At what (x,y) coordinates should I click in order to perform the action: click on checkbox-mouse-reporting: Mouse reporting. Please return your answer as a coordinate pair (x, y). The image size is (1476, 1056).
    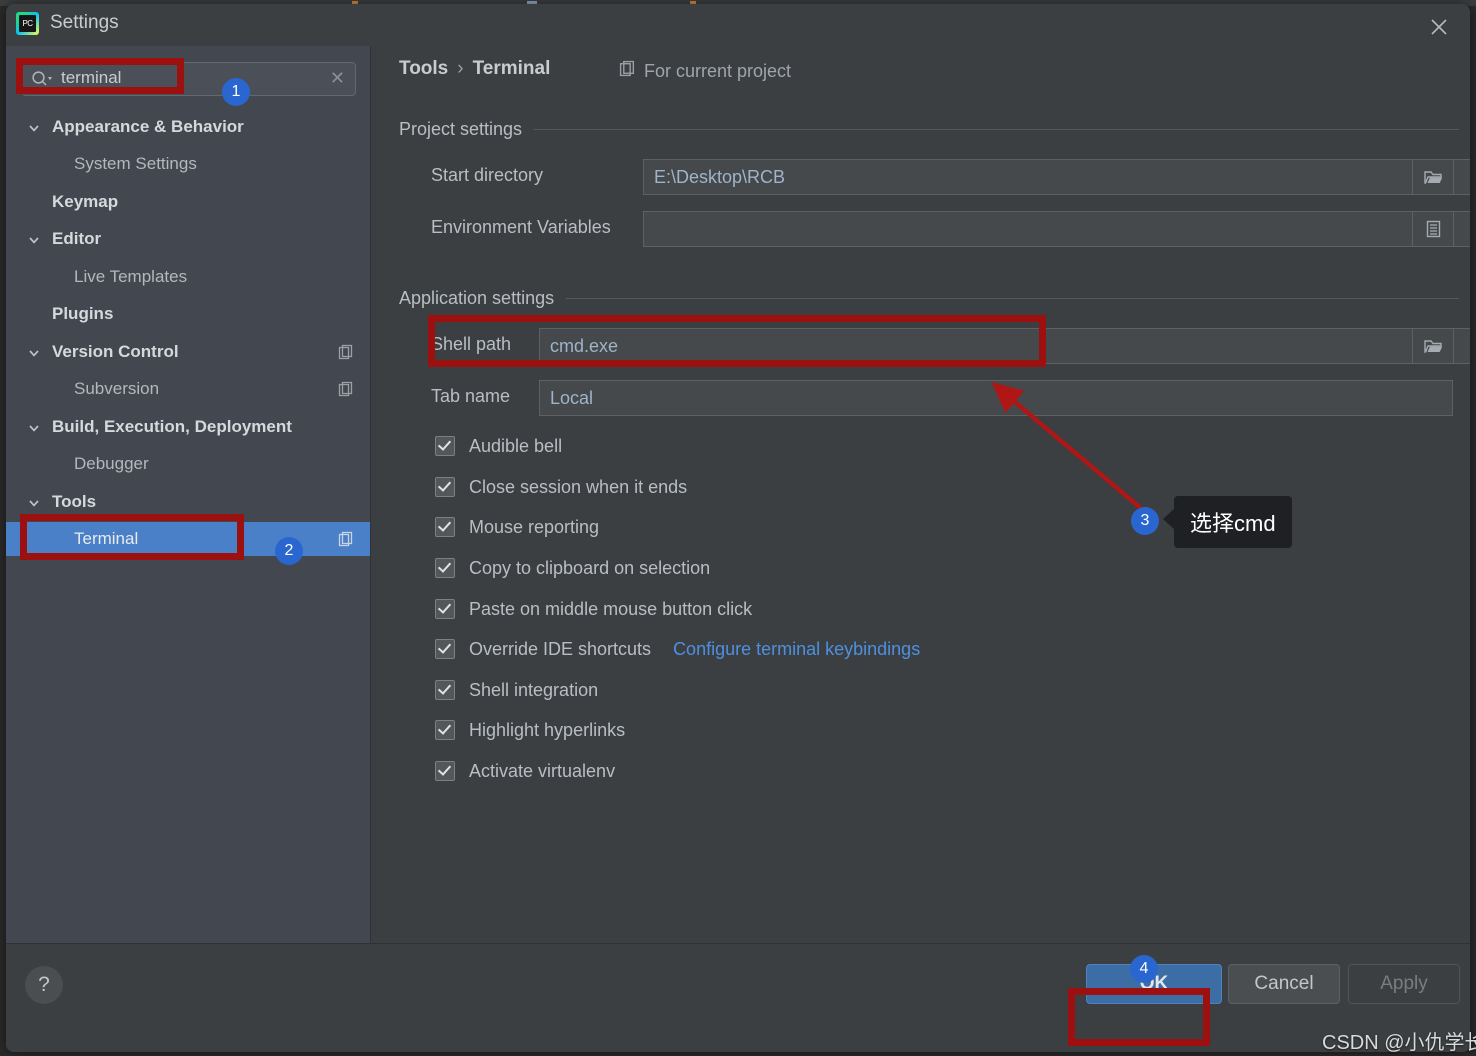
    Looking at the image, I should click on (517, 527).